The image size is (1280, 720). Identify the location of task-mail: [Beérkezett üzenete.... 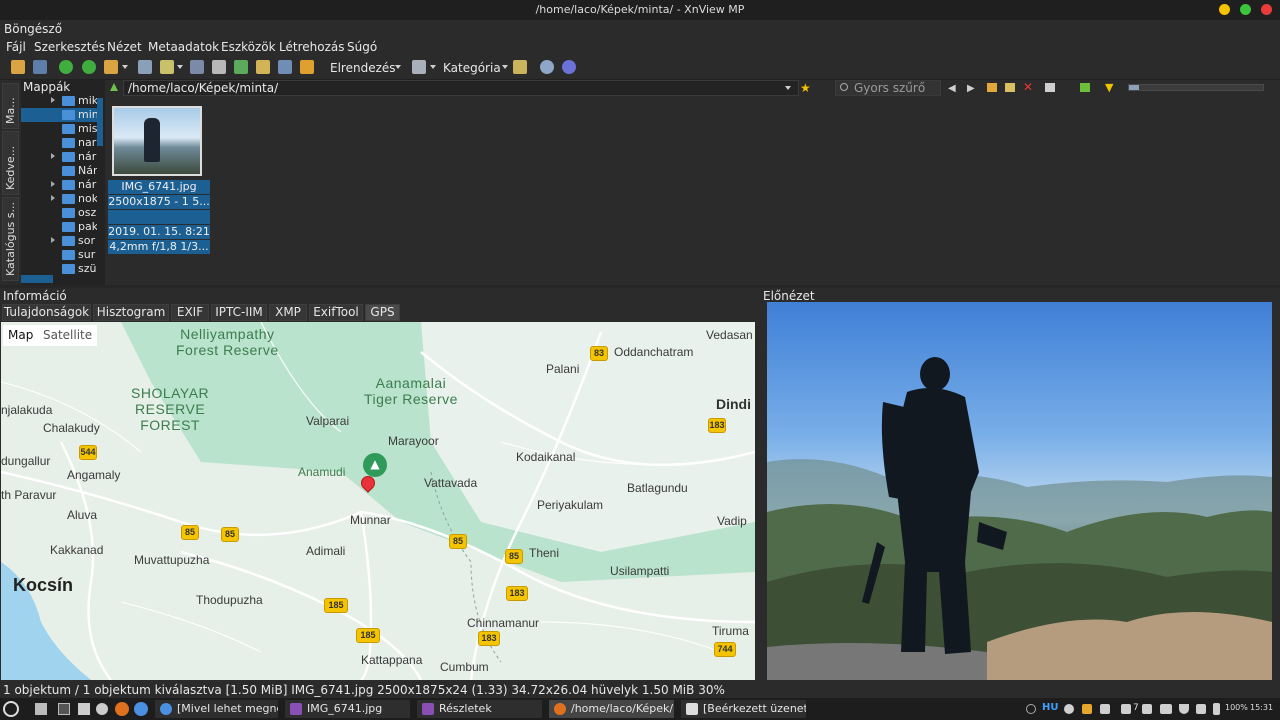
(743, 709).